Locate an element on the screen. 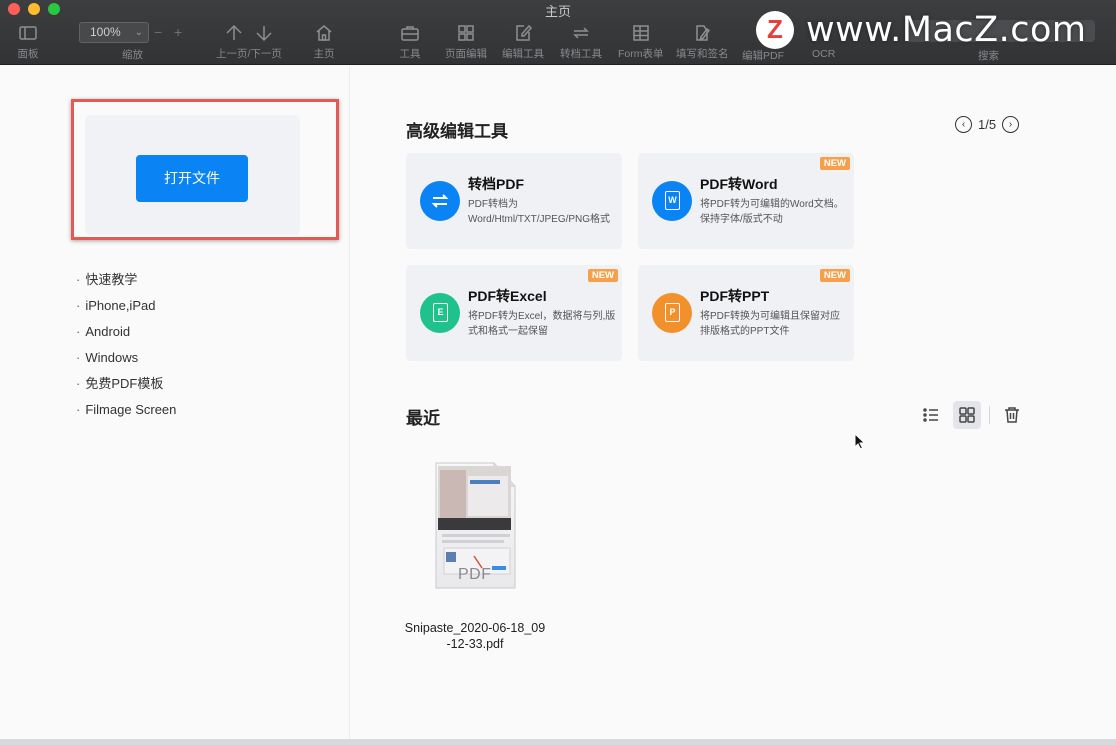  macz-logo-icon is located at coordinates (775, 30).